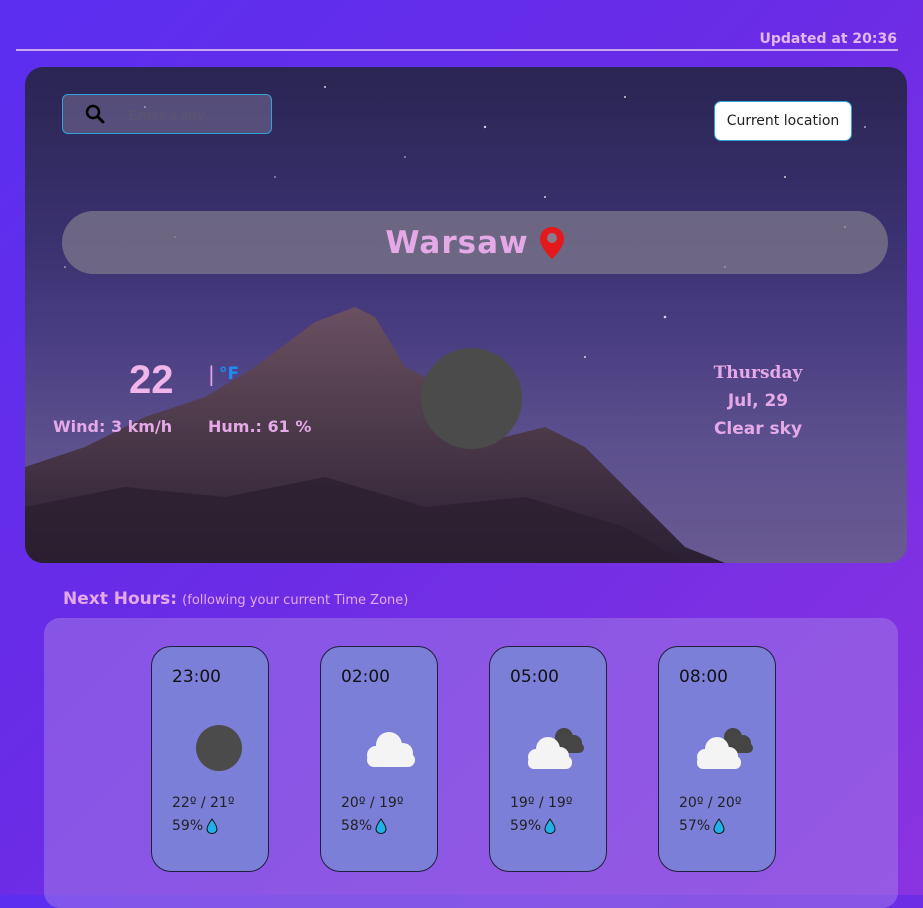 The image size is (923, 908). Describe the element at coordinates (113, 426) in the screenshot. I see `wind-speed: Wind: 3 km/h` at that location.